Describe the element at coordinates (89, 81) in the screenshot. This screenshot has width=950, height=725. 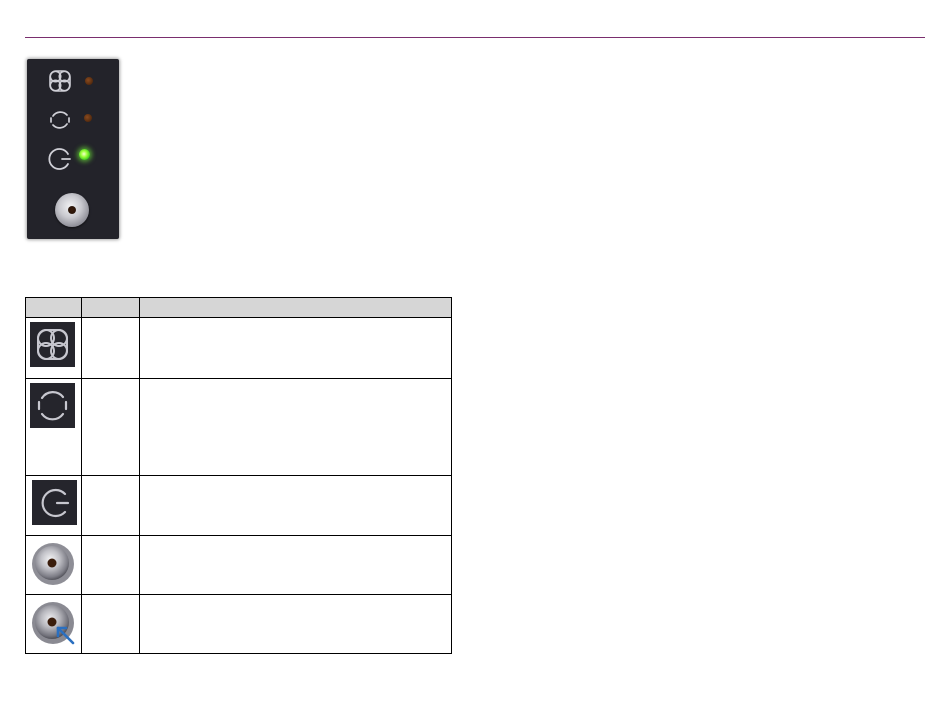
I see `fan-status-led` at that location.